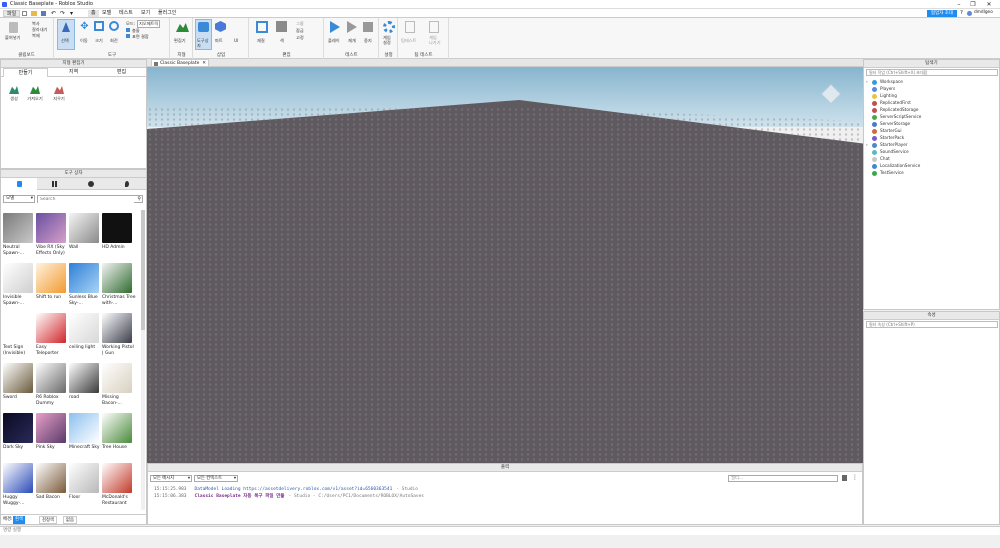 The width and height of the screenshot is (1000, 548). Describe the element at coordinates (500, 530) in the screenshot. I see `command-bar: 명령 실행` at that location.